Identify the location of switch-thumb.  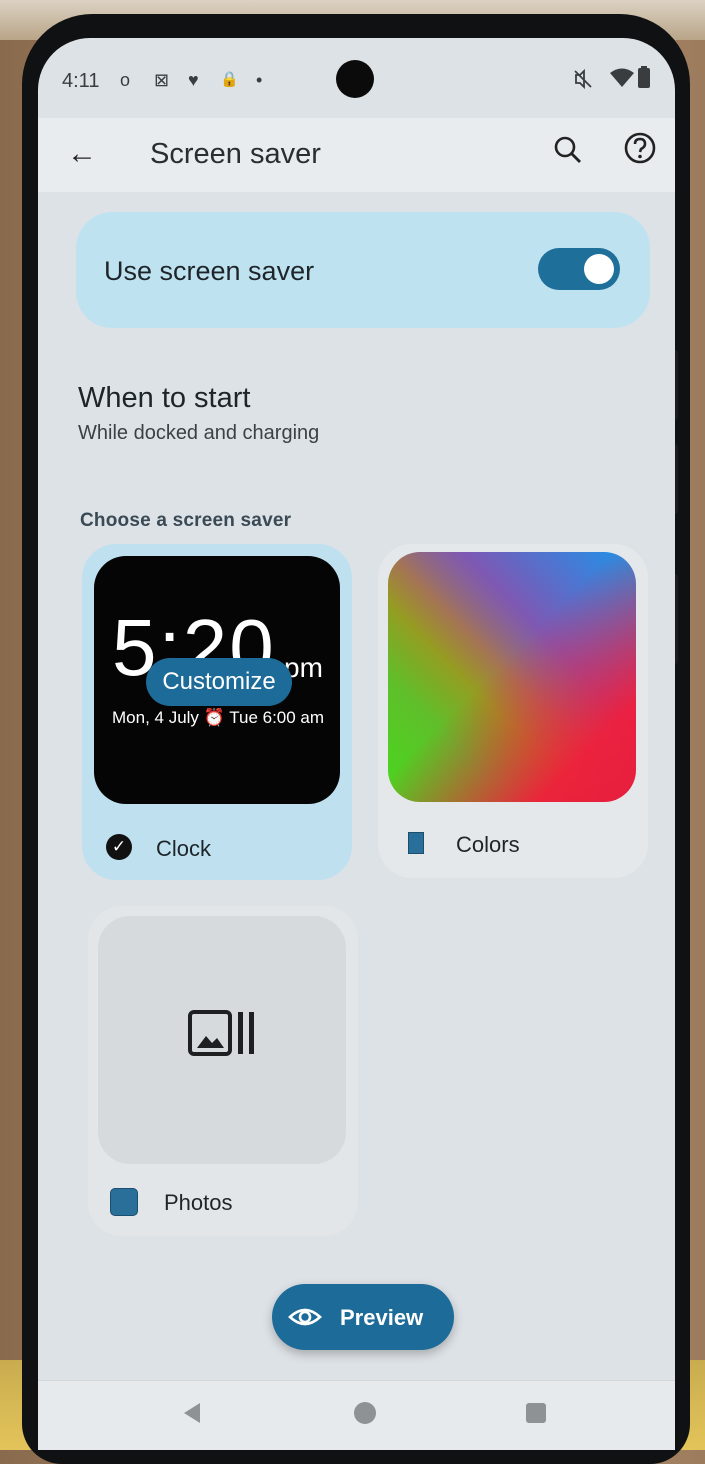
(599, 269).